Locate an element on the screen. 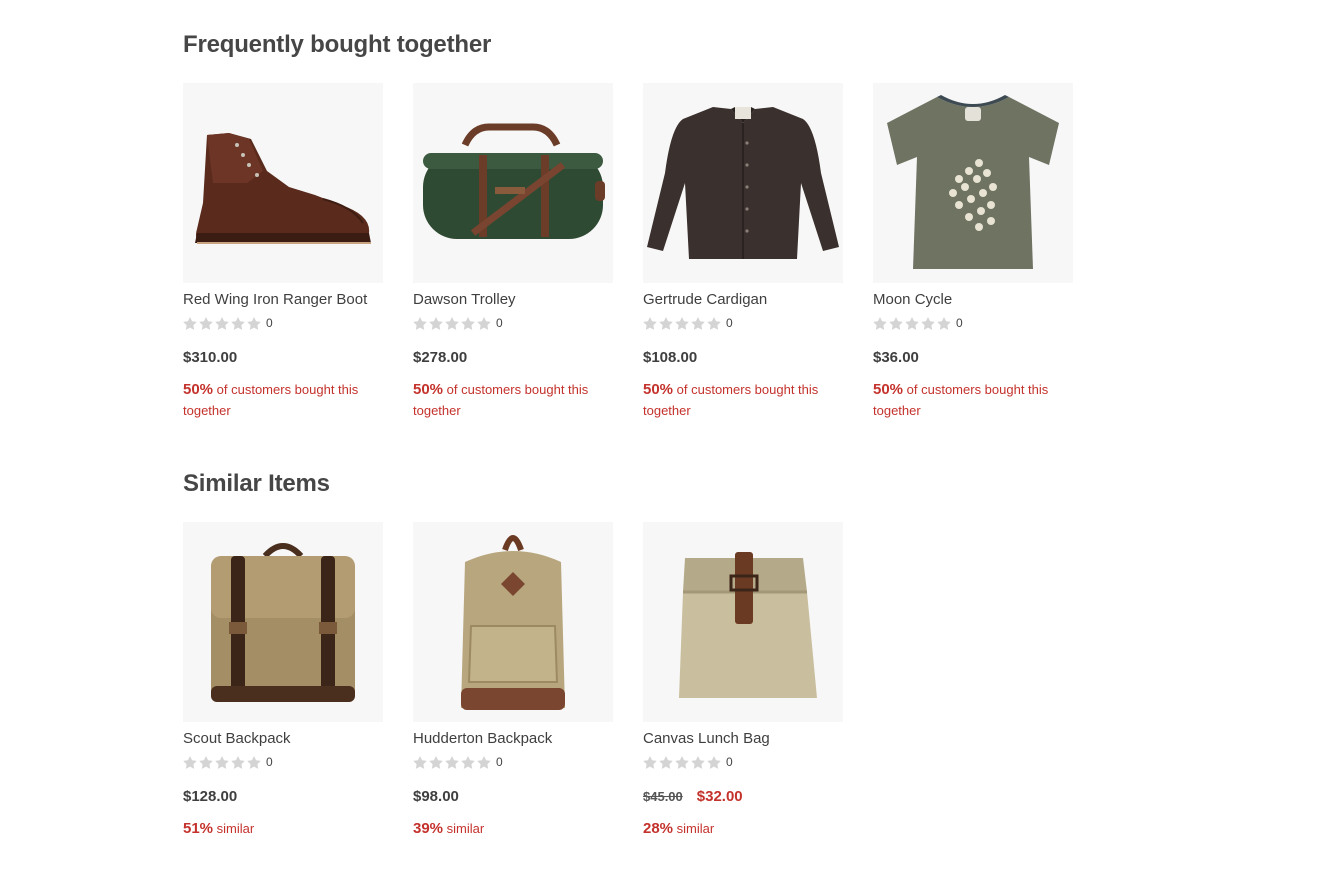  price-row: $36.00 is located at coordinates (973, 357).